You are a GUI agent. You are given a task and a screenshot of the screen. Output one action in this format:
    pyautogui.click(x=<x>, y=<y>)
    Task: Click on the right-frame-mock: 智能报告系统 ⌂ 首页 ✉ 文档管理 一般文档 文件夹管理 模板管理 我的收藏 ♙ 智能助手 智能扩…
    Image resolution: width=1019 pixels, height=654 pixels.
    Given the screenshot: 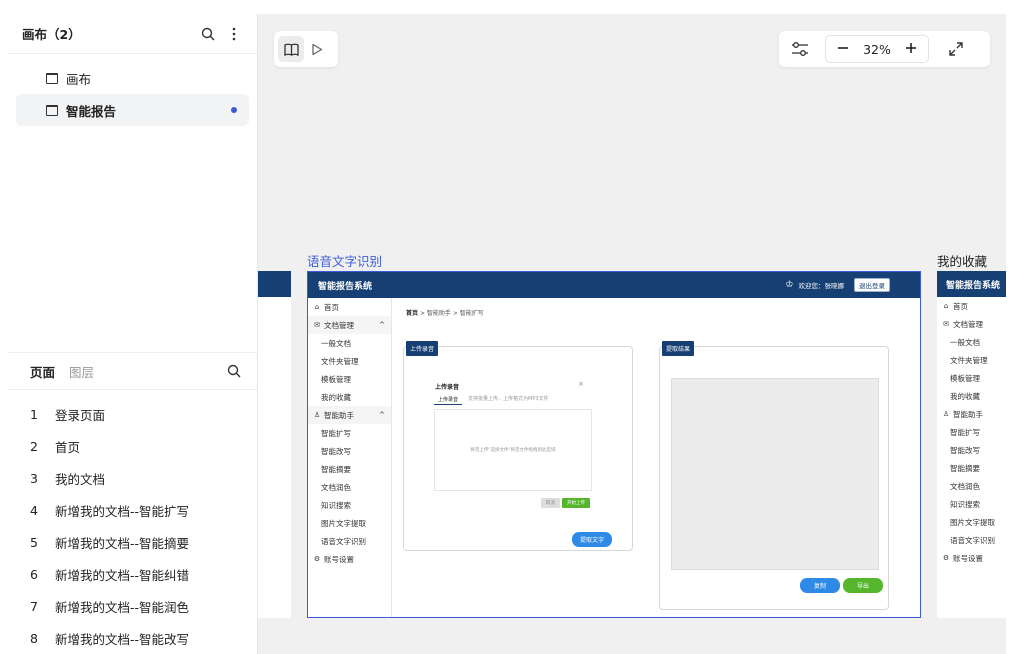 What is the action you would take?
    pyautogui.click(x=971, y=444)
    